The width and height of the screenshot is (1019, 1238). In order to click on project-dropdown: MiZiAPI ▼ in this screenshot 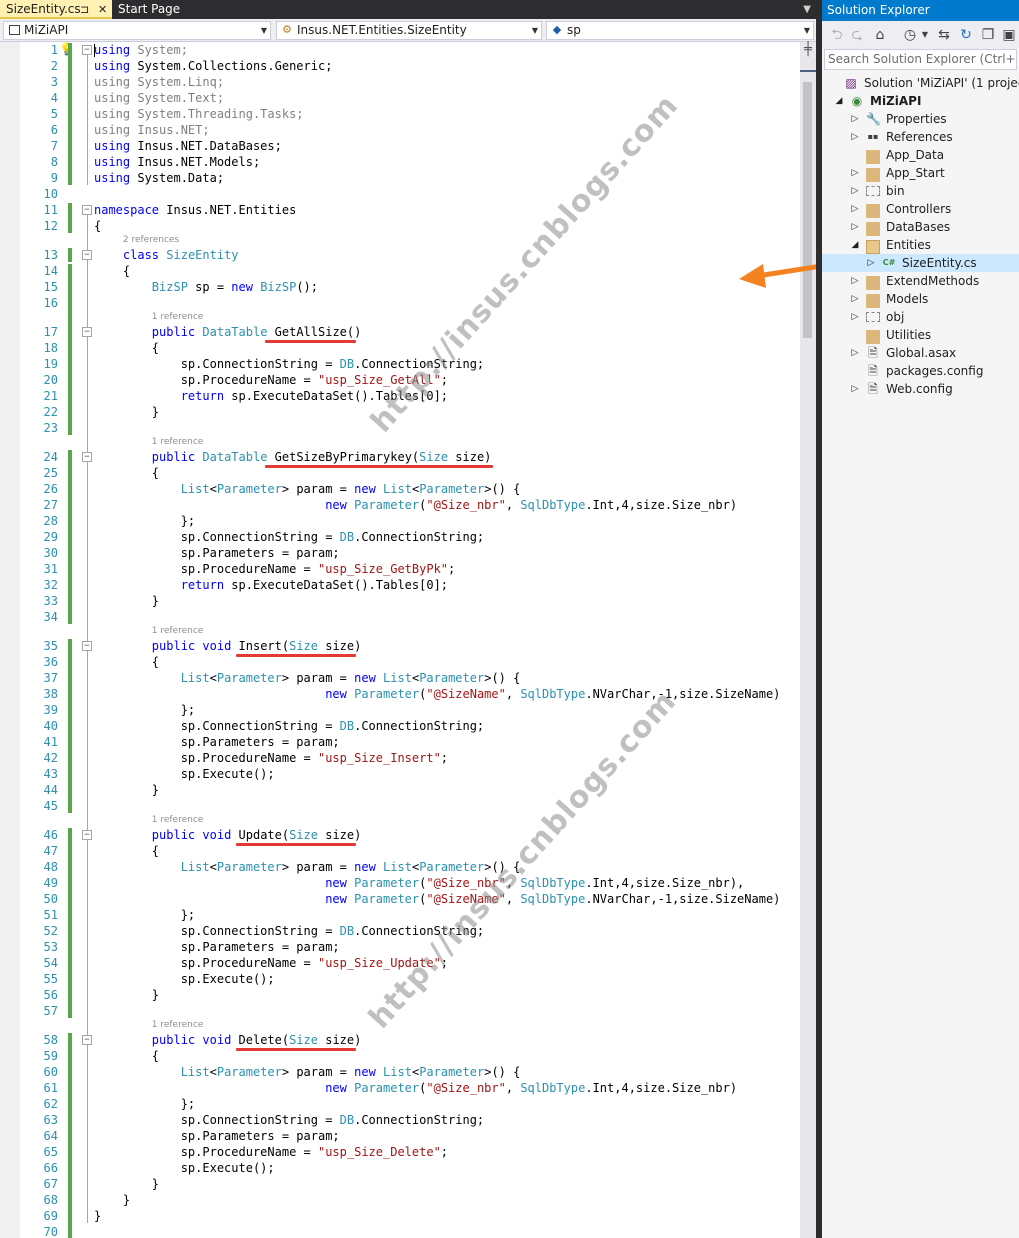, I will do `click(137, 30)`.